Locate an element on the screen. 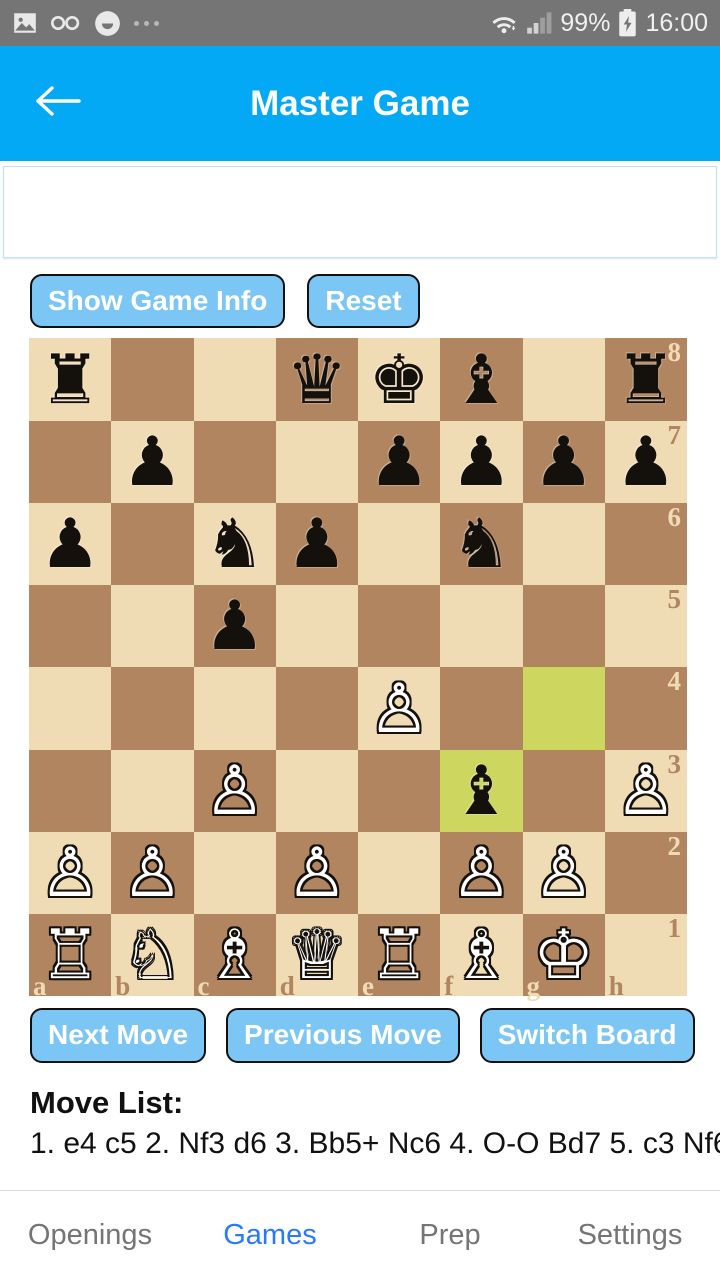 Image resolution: width=720 pixels, height=1280 pixels. board-square-d6: ♟ is located at coordinates (316, 544).